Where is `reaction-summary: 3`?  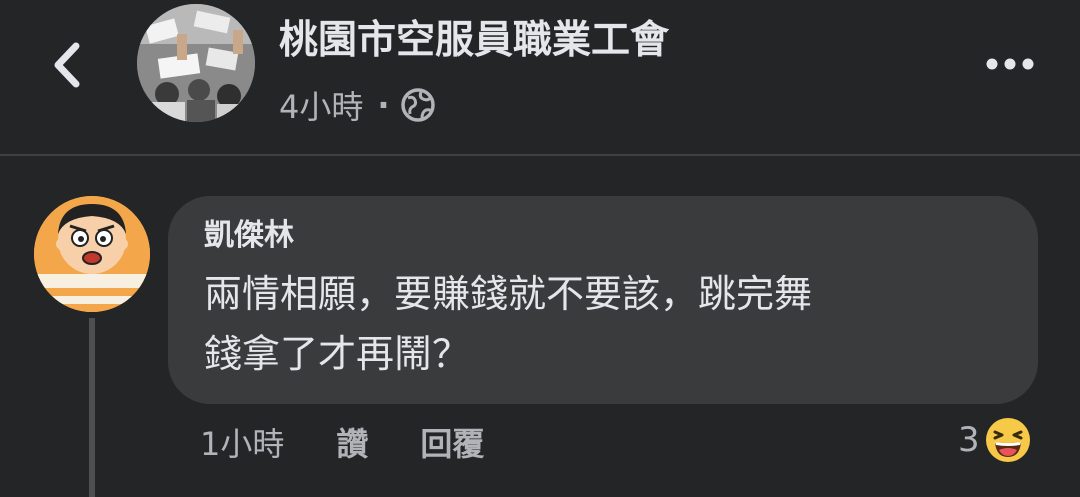
reaction-summary: 3 is located at coordinates (995, 440).